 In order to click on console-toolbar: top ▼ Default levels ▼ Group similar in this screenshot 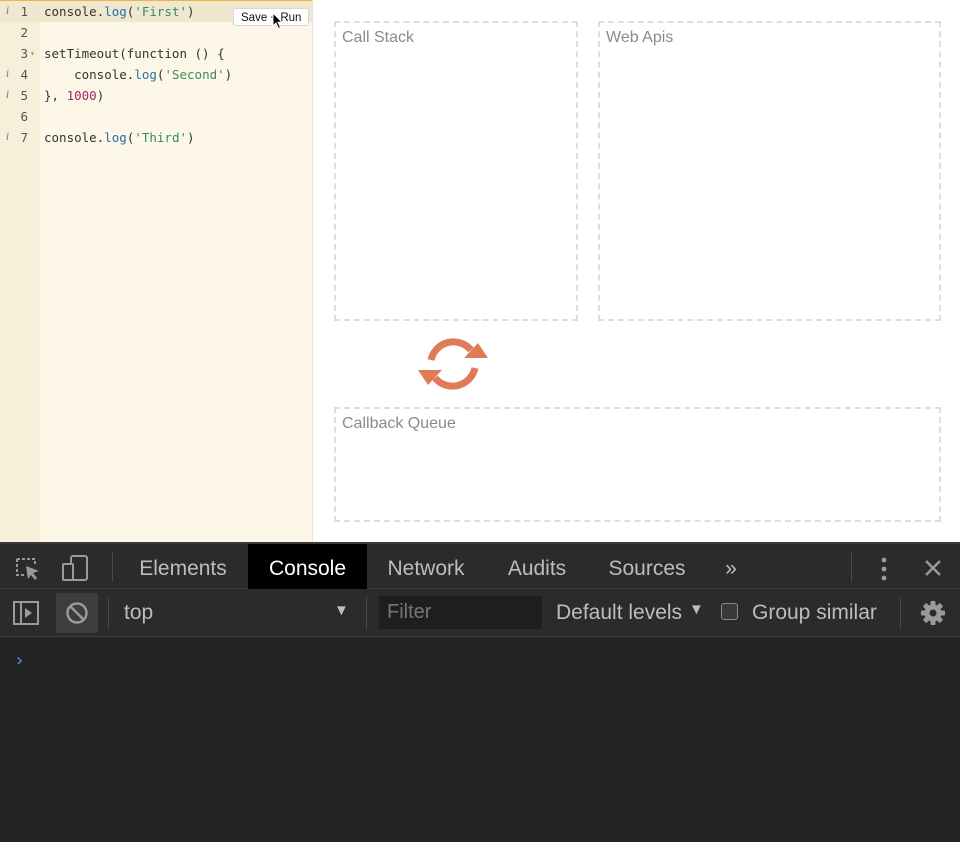, I will do `click(480, 613)`.